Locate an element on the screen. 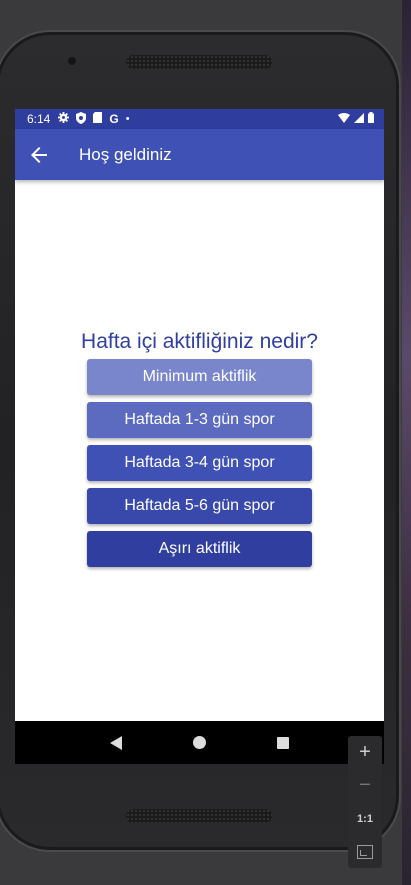 The width and height of the screenshot is (411, 885). option-minimum-button: Minimum aktiflik is located at coordinates (199, 377).